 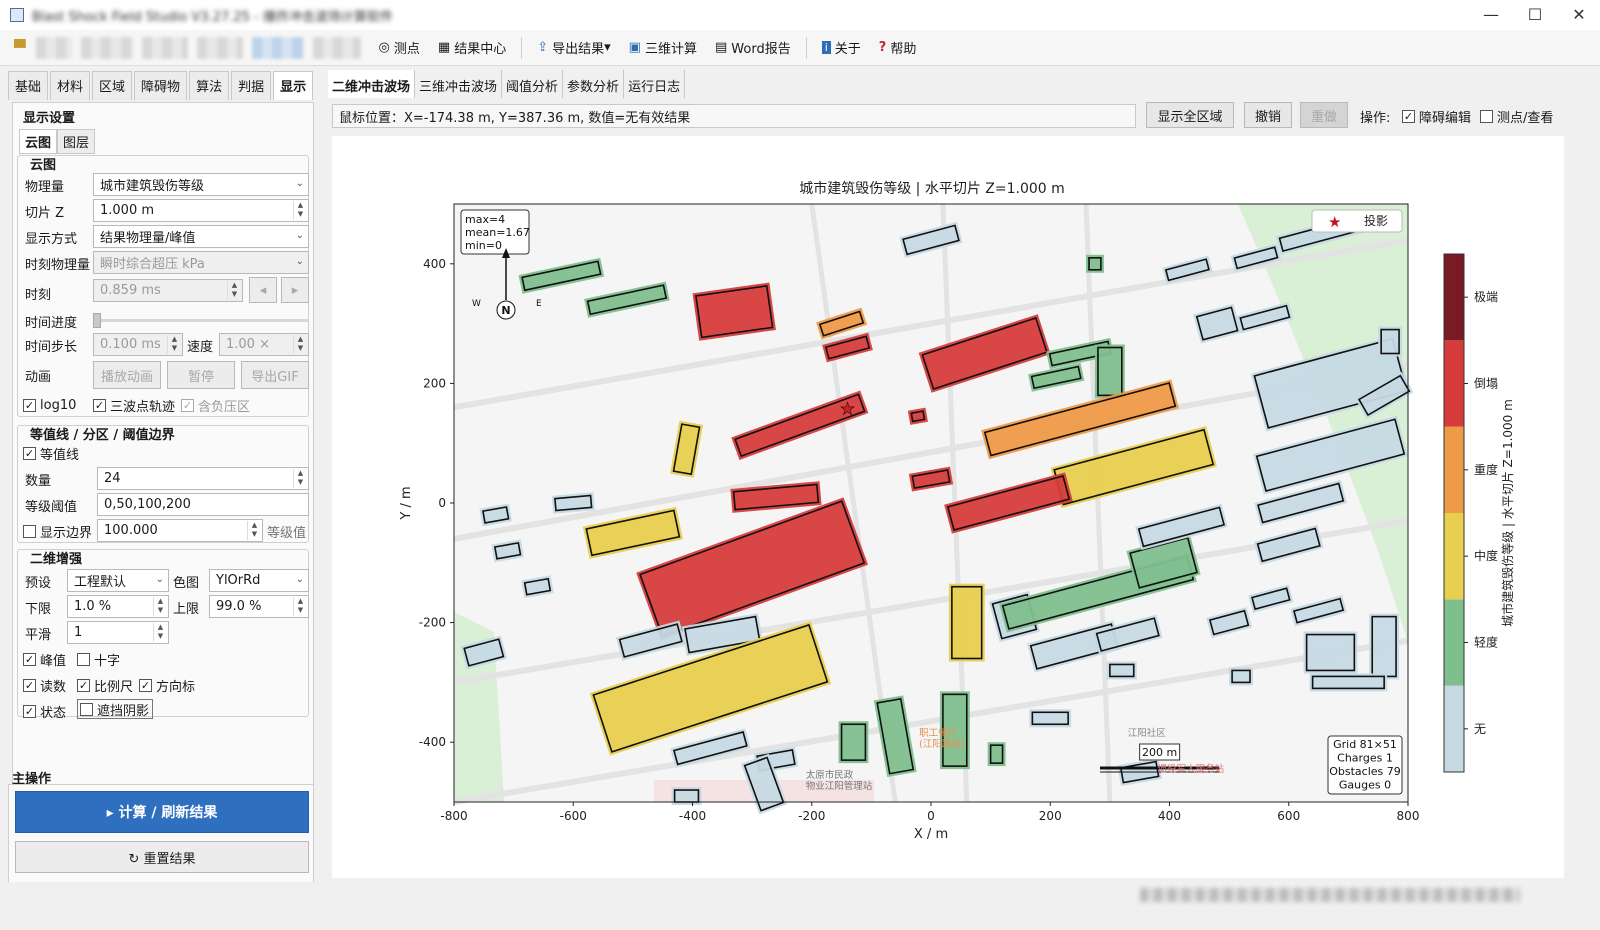 I want to click on export-gif-button: 导出GIF, so click(x=275, y=375).